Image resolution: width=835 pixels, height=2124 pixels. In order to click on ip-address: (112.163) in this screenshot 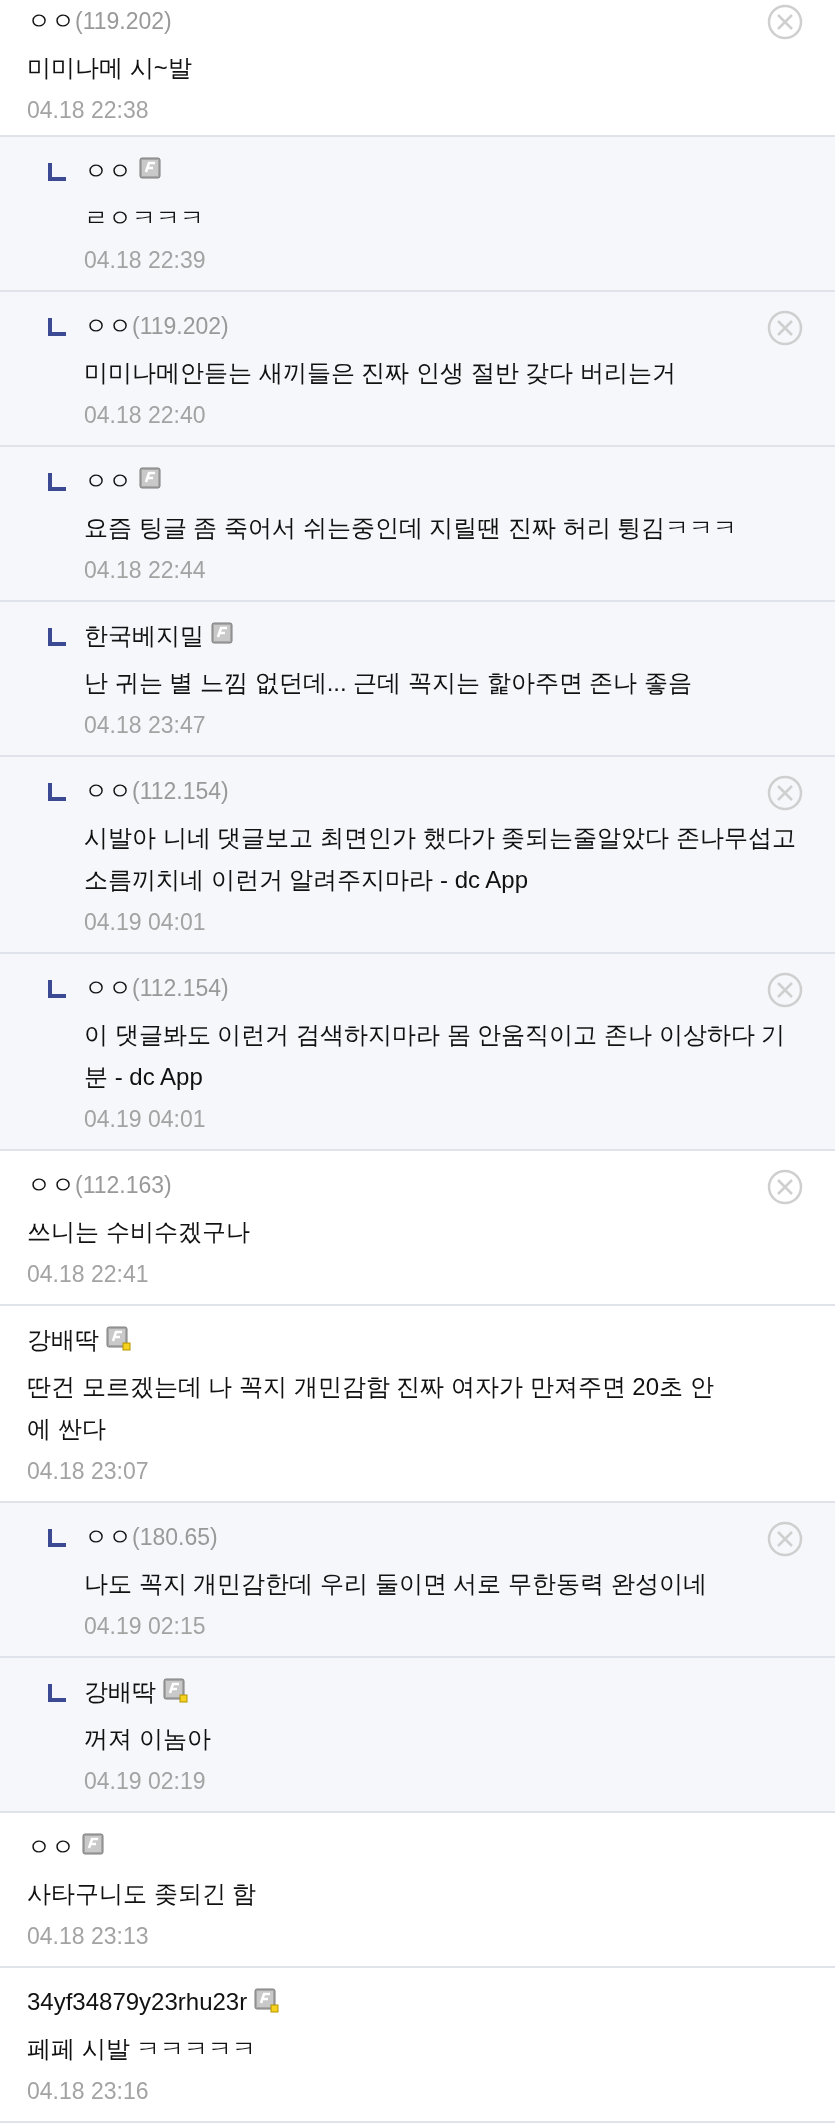, I will do `click(123, 1185)`.